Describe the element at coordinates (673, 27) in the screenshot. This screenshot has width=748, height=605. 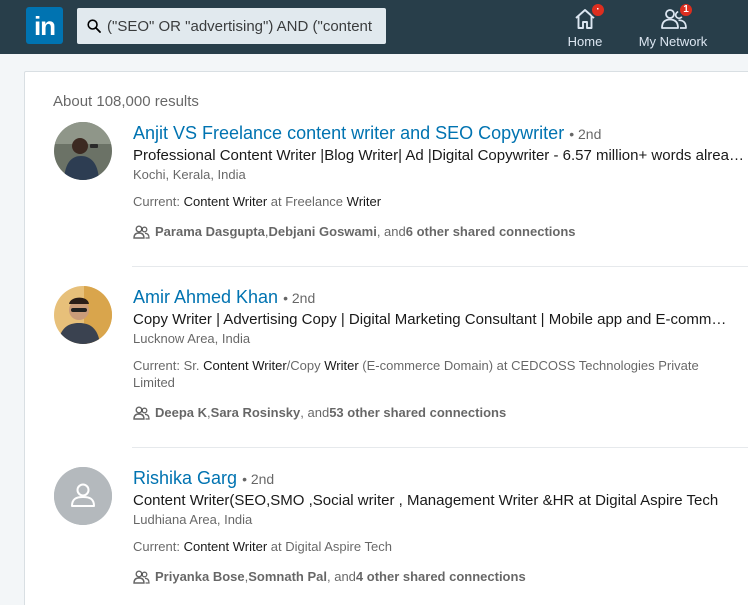
I see `nav-my-network: 1 My Network` at that location.